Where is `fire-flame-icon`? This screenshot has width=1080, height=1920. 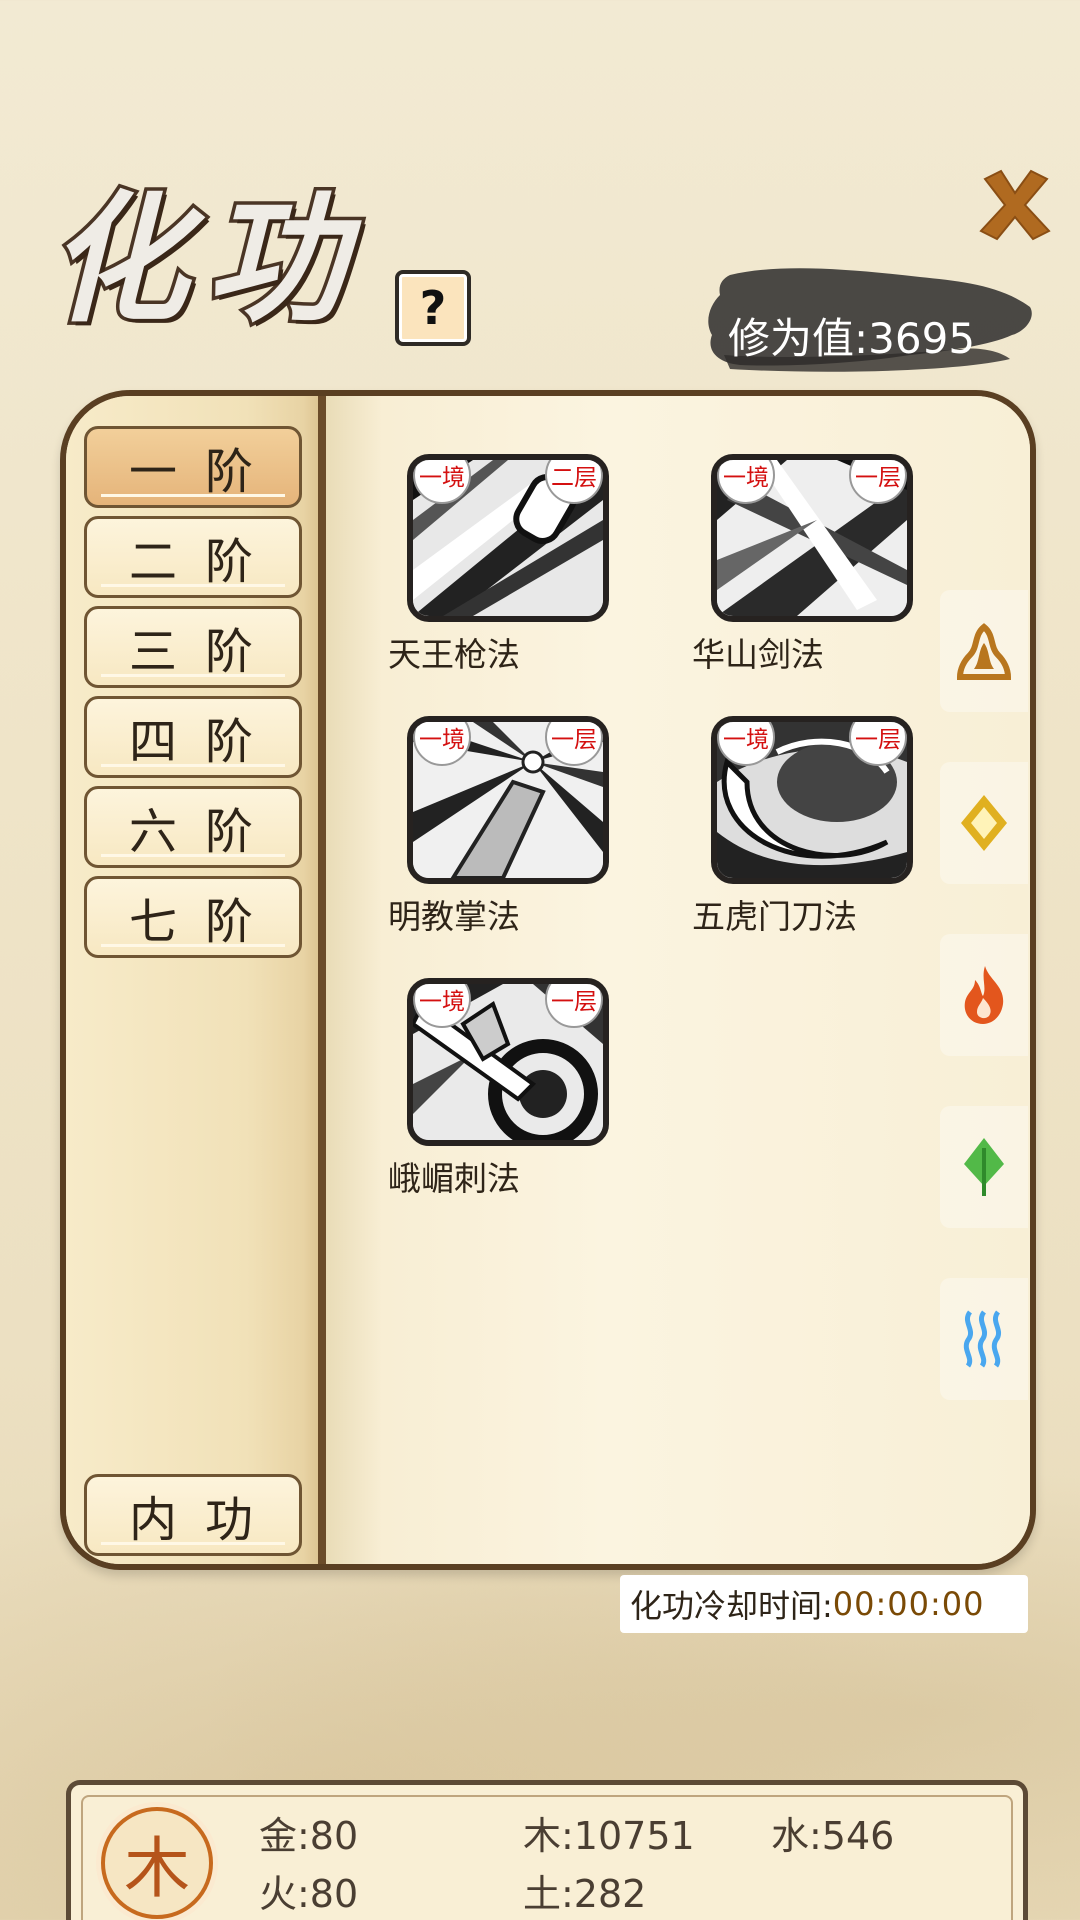
fire-flame-icon is located at coordinates (984, 995).